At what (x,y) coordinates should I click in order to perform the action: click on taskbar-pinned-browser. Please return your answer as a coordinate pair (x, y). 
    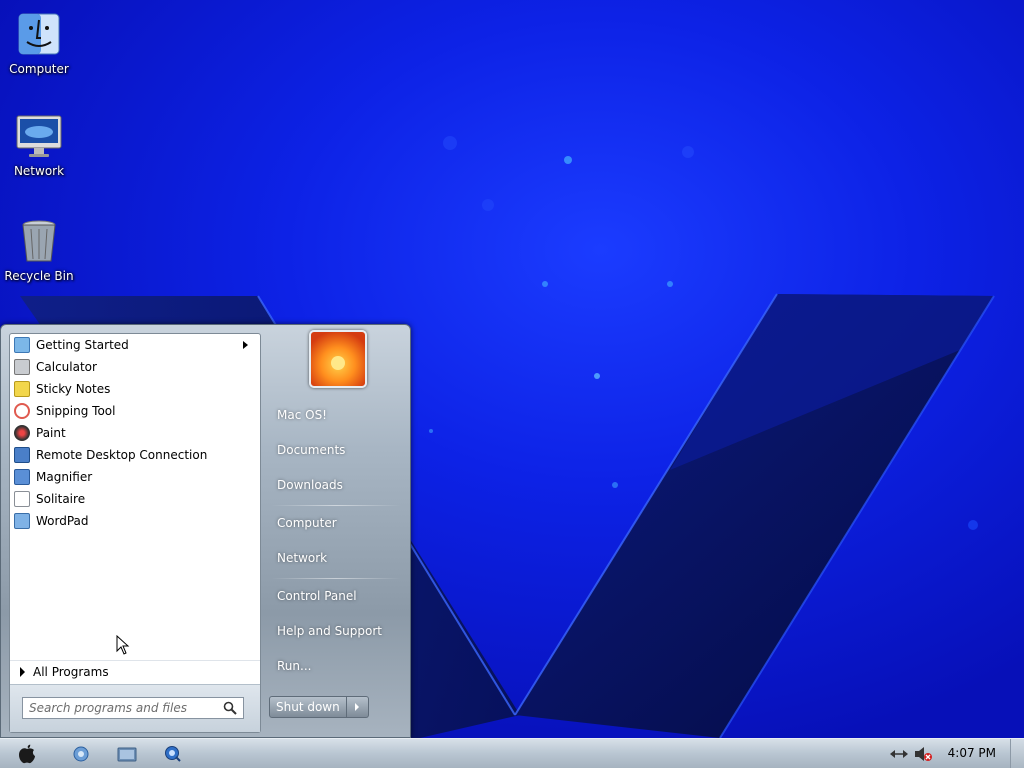
    Looking at the image, I should click on (81, 754).